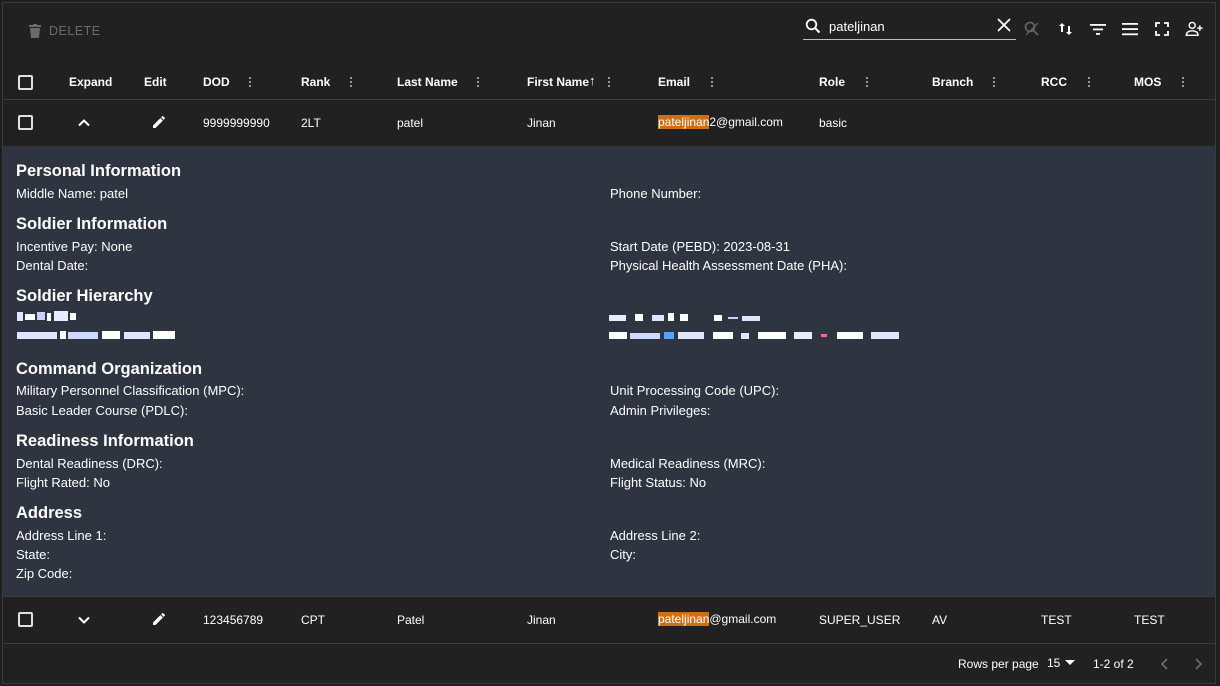  What do you see at coordinates (155, 82) in the screenshot?
I see `column-header-edit: Edit` at bounding box center [155, 82].